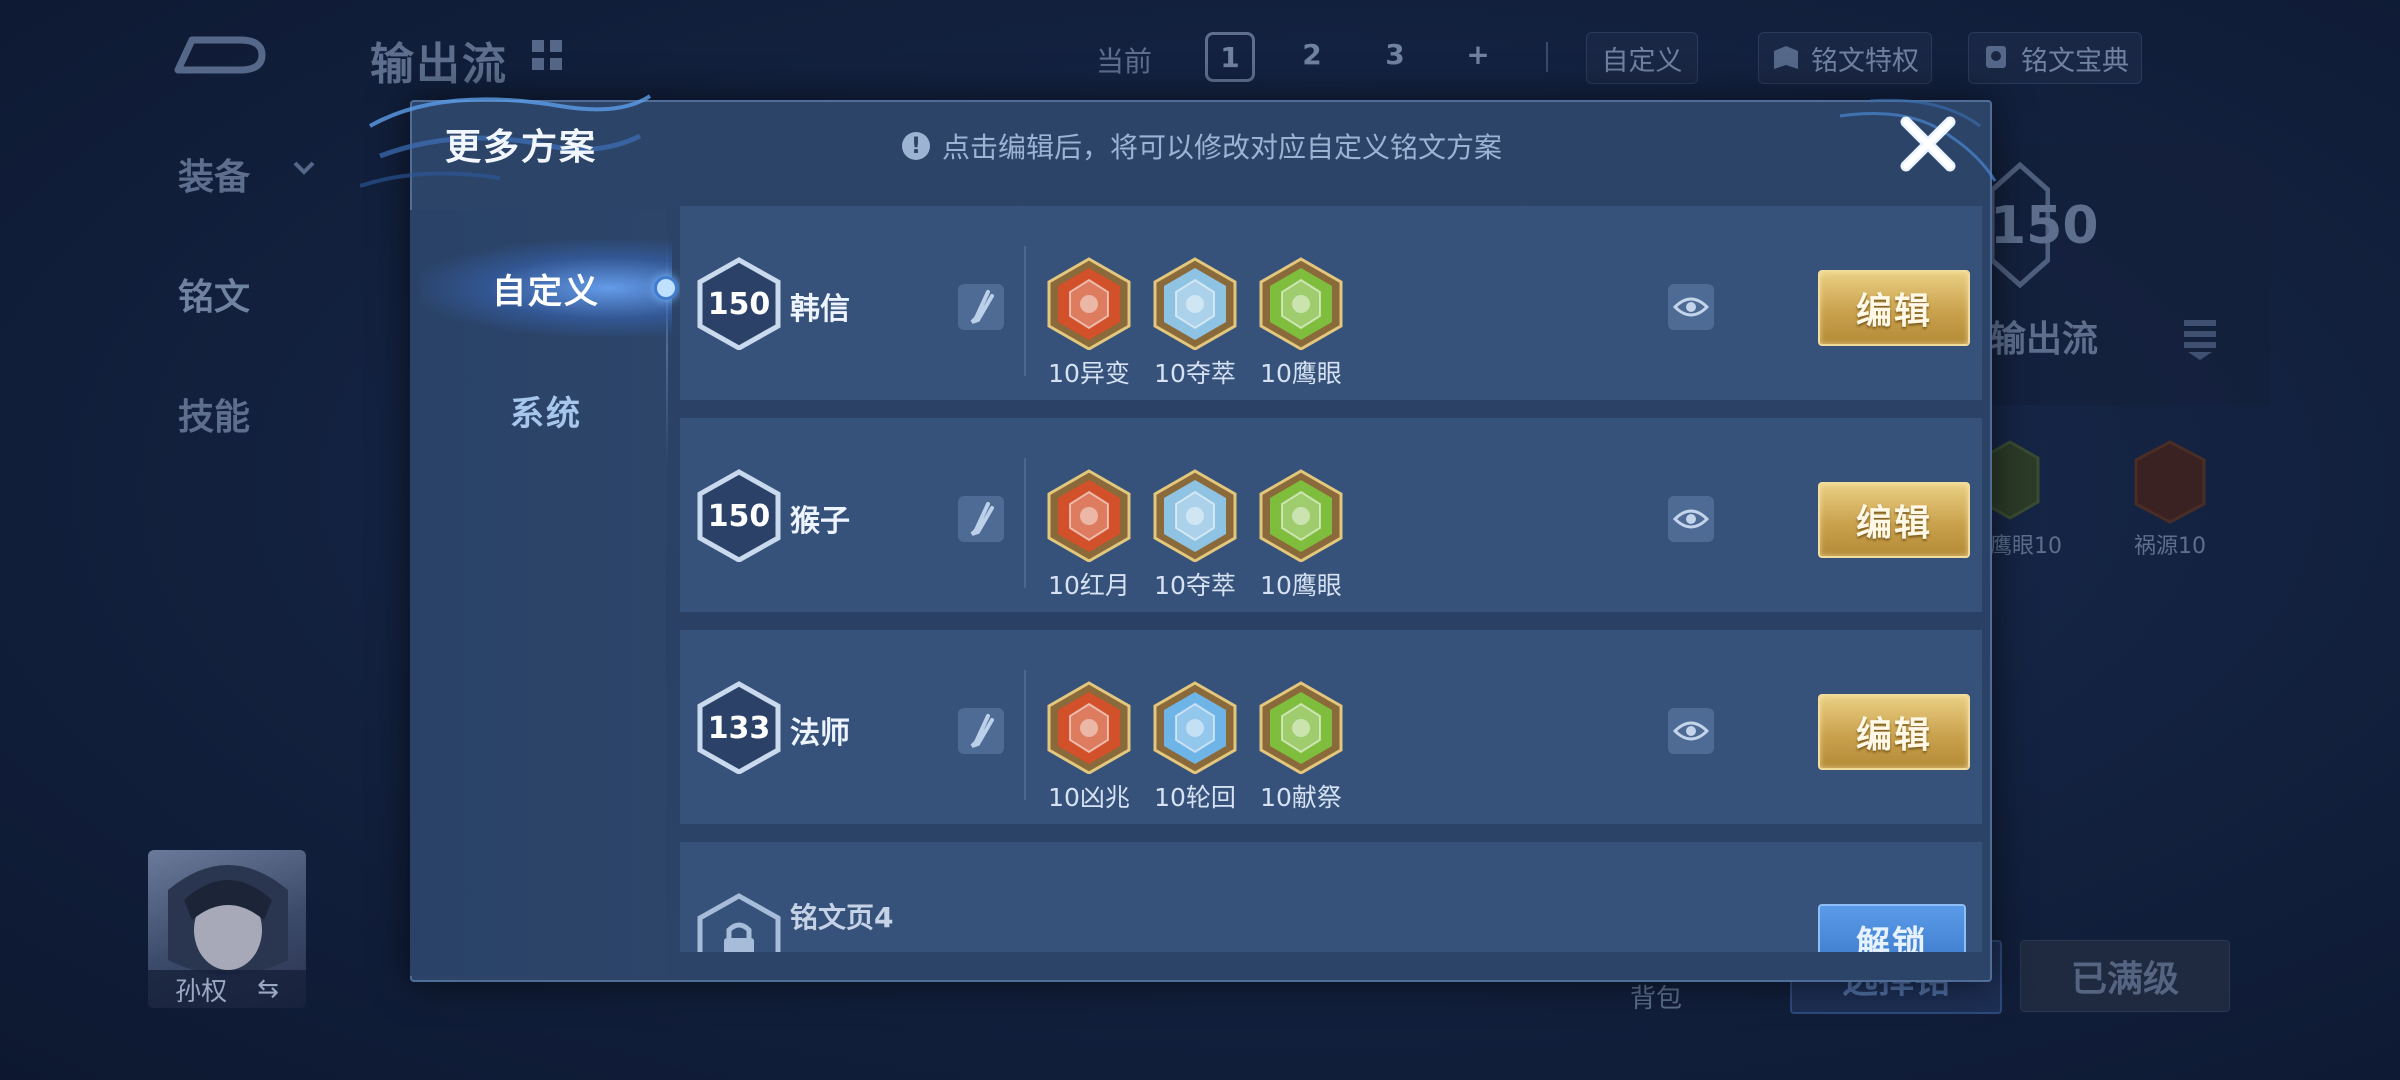 This screenshot has height=1080, width=2400. Describe the element at coordinates (1089, 585) in the screenshot. I see `rune-label: 10红月` at that location.